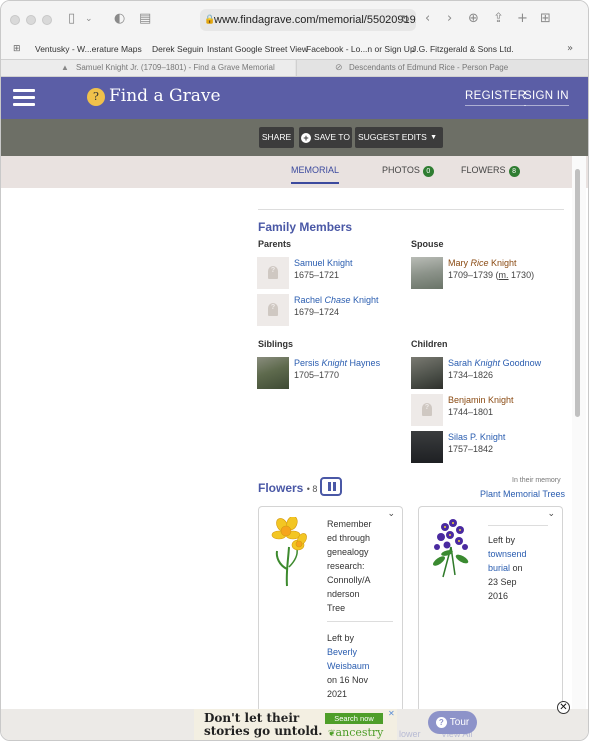 Image resolution: width=589 pixels, height=741 pixels. I want to click on memorial-tabs: MEMORIAL PHOTOS 0 FLOWERS 8, so click(294, 172).